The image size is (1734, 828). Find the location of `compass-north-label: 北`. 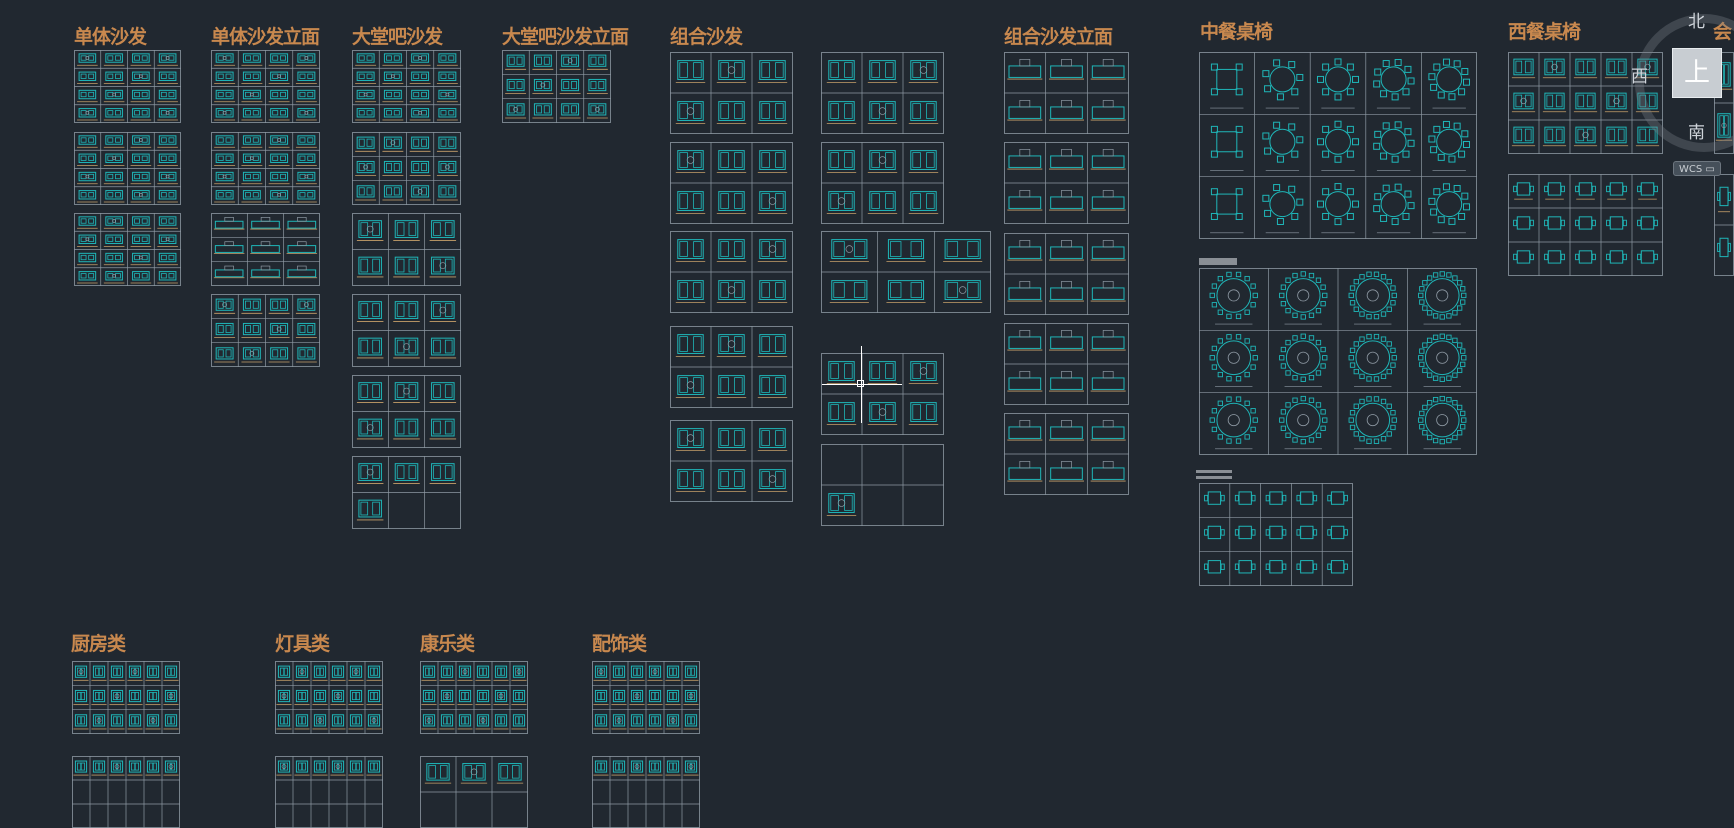

compass-north-label: 北 is located at coordinates (1696, 19).